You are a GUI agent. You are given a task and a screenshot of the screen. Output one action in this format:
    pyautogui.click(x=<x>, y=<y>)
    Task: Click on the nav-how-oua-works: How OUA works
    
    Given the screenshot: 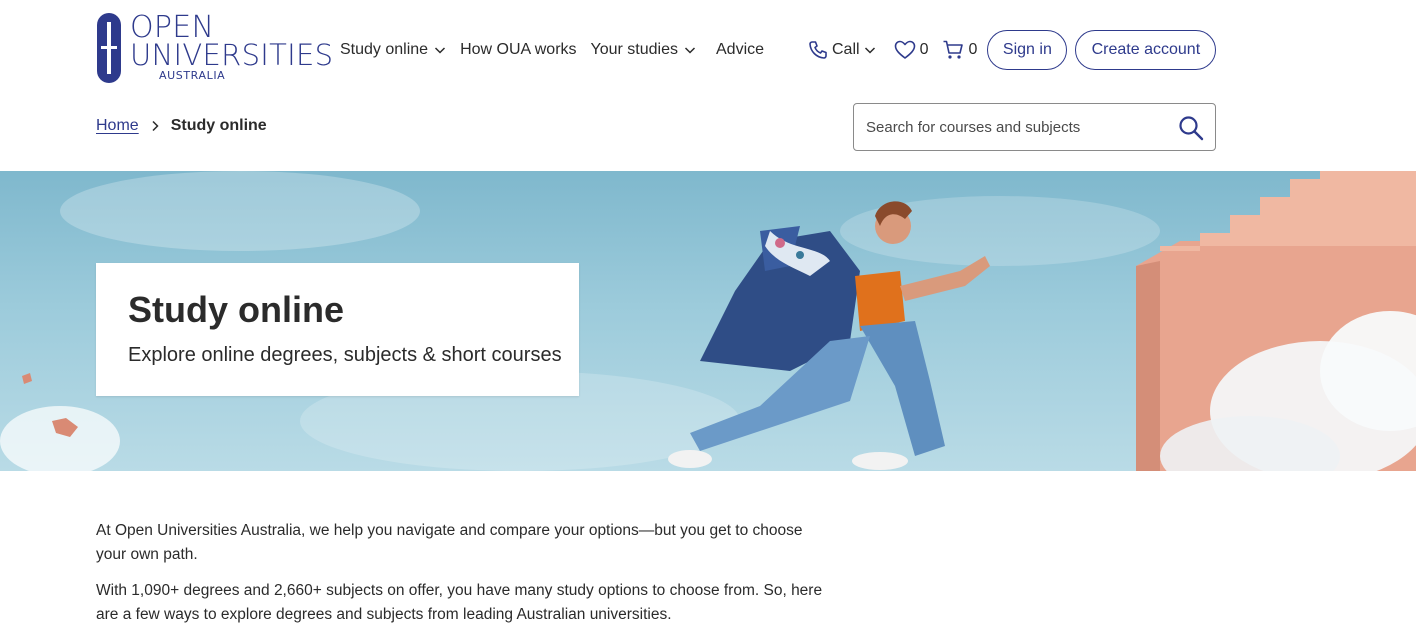 What is the action you would take?
    pyautogui.click(x=518, y=50)
    